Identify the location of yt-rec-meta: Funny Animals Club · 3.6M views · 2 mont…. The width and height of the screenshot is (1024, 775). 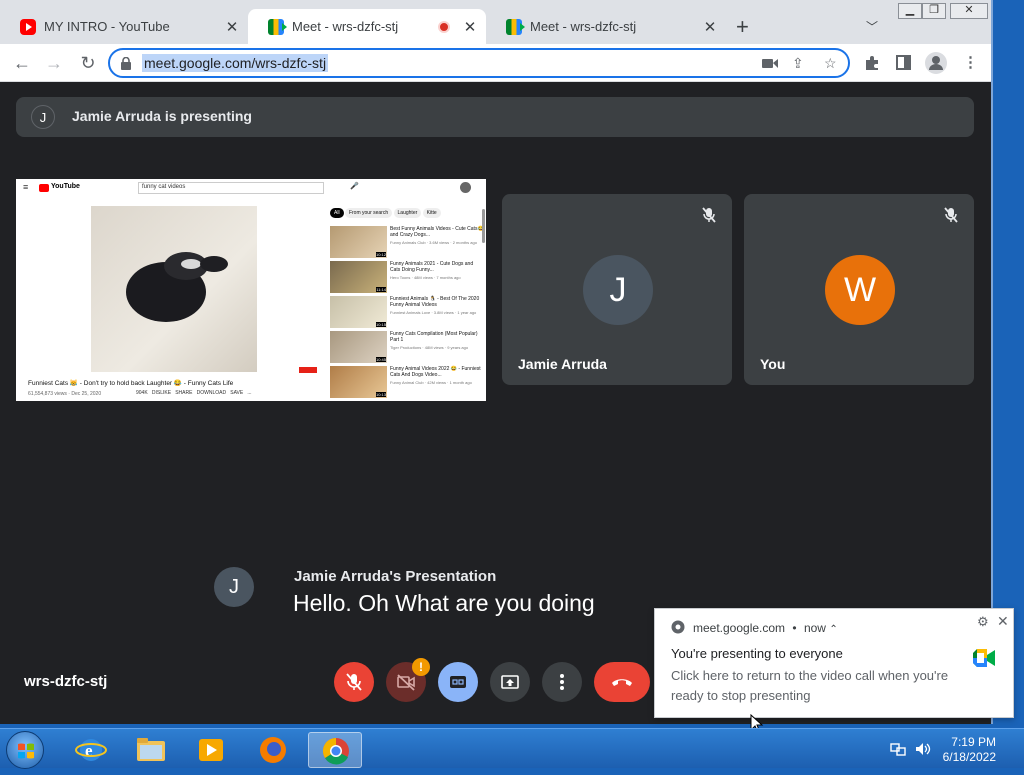
(433, 242).